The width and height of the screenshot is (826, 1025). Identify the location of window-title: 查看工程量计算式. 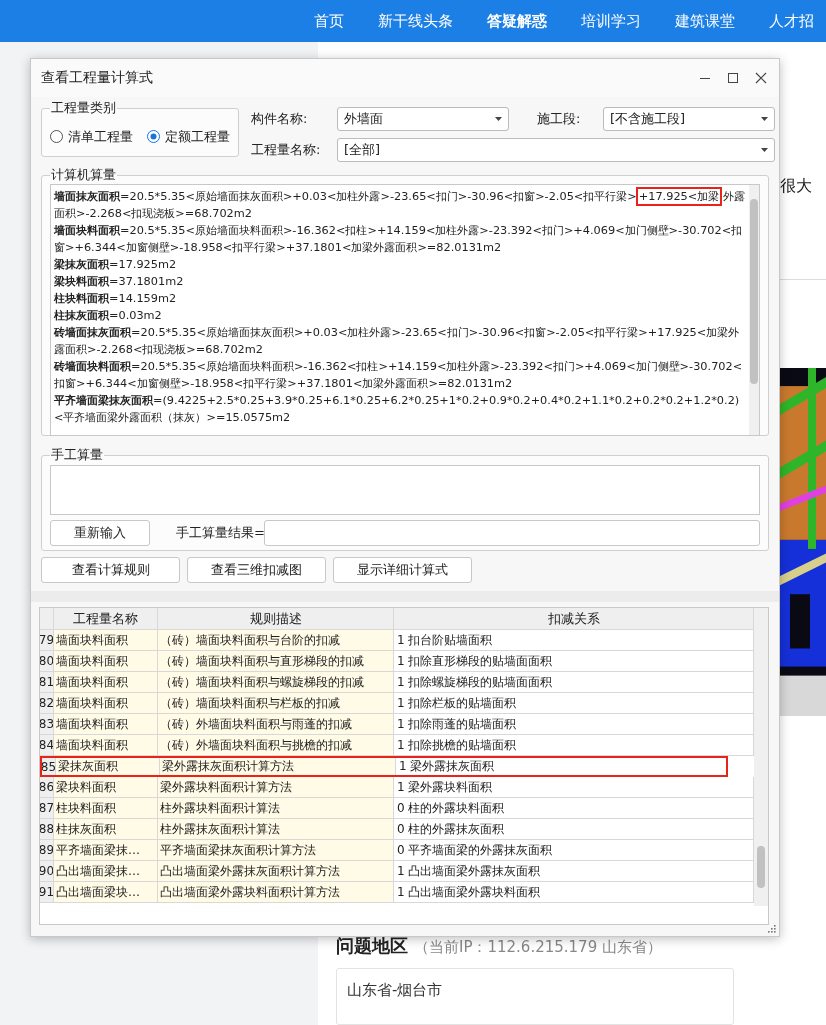
(97, 78).